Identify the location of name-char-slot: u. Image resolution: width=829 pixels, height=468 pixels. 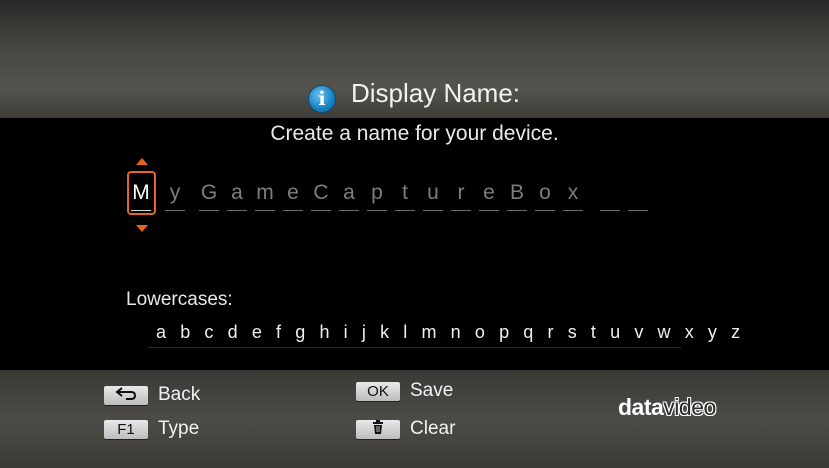
(433, 195).